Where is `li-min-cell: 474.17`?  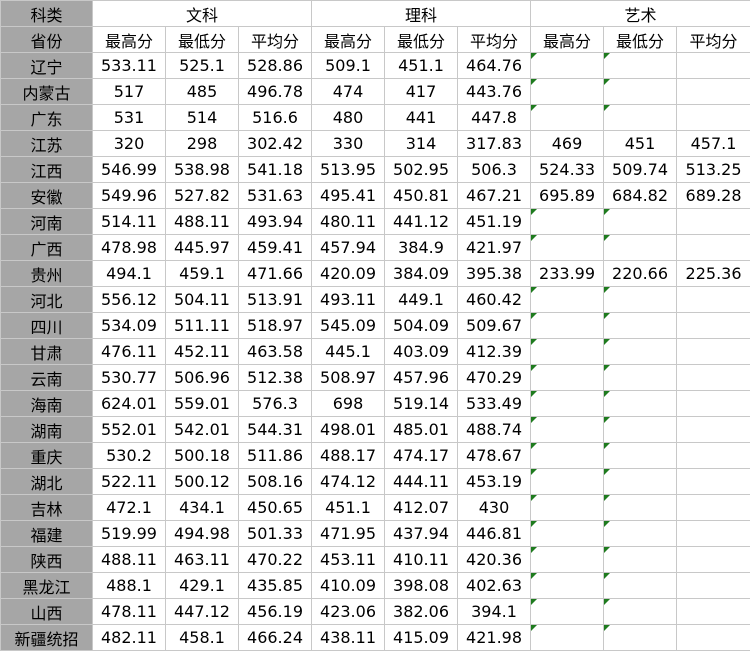
li-min-cell: 474.17 is located at coordinates (421, 455).